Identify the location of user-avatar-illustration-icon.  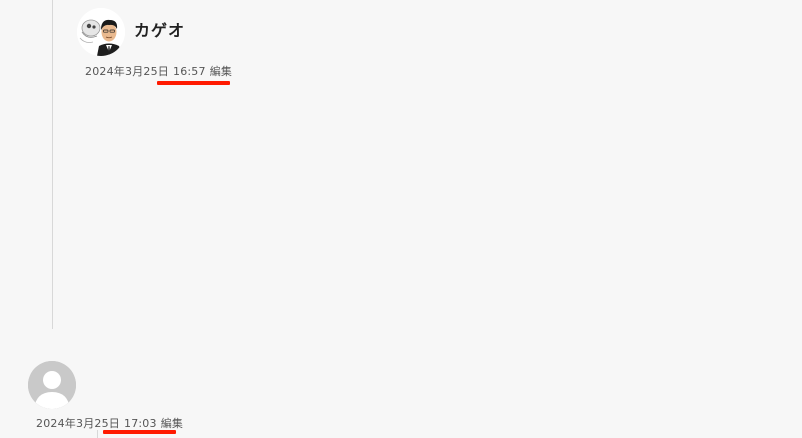
(101, 32).